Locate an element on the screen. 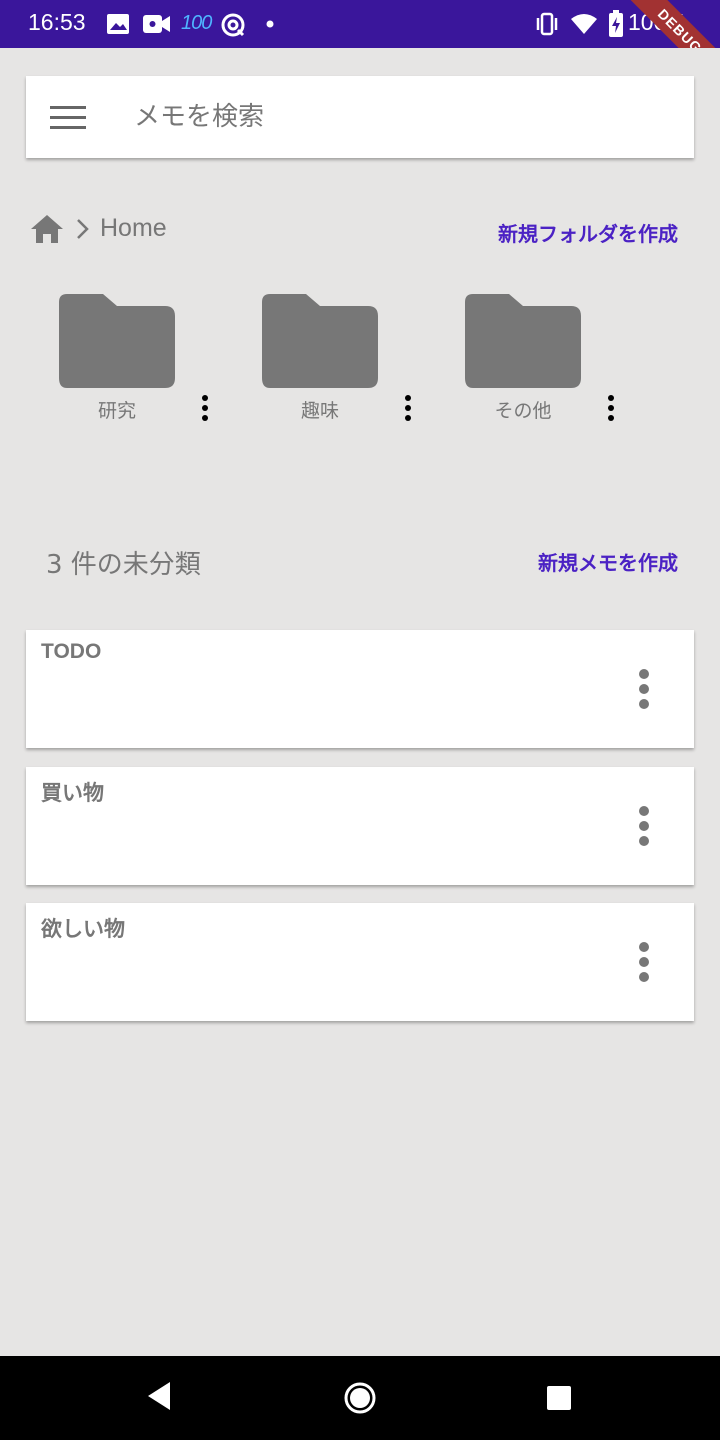  memo-title: 買い物 is located at coordinates (72, 793).